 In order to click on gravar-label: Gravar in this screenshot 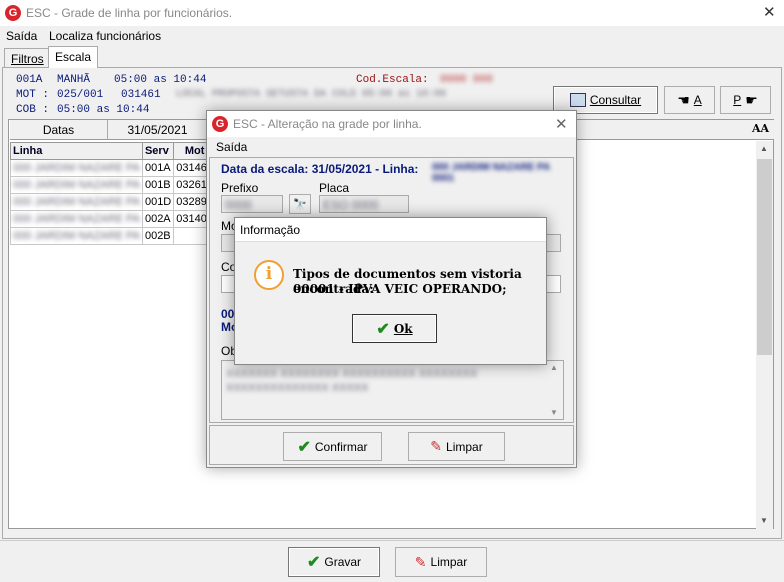, I will do `click(343, 562)`.